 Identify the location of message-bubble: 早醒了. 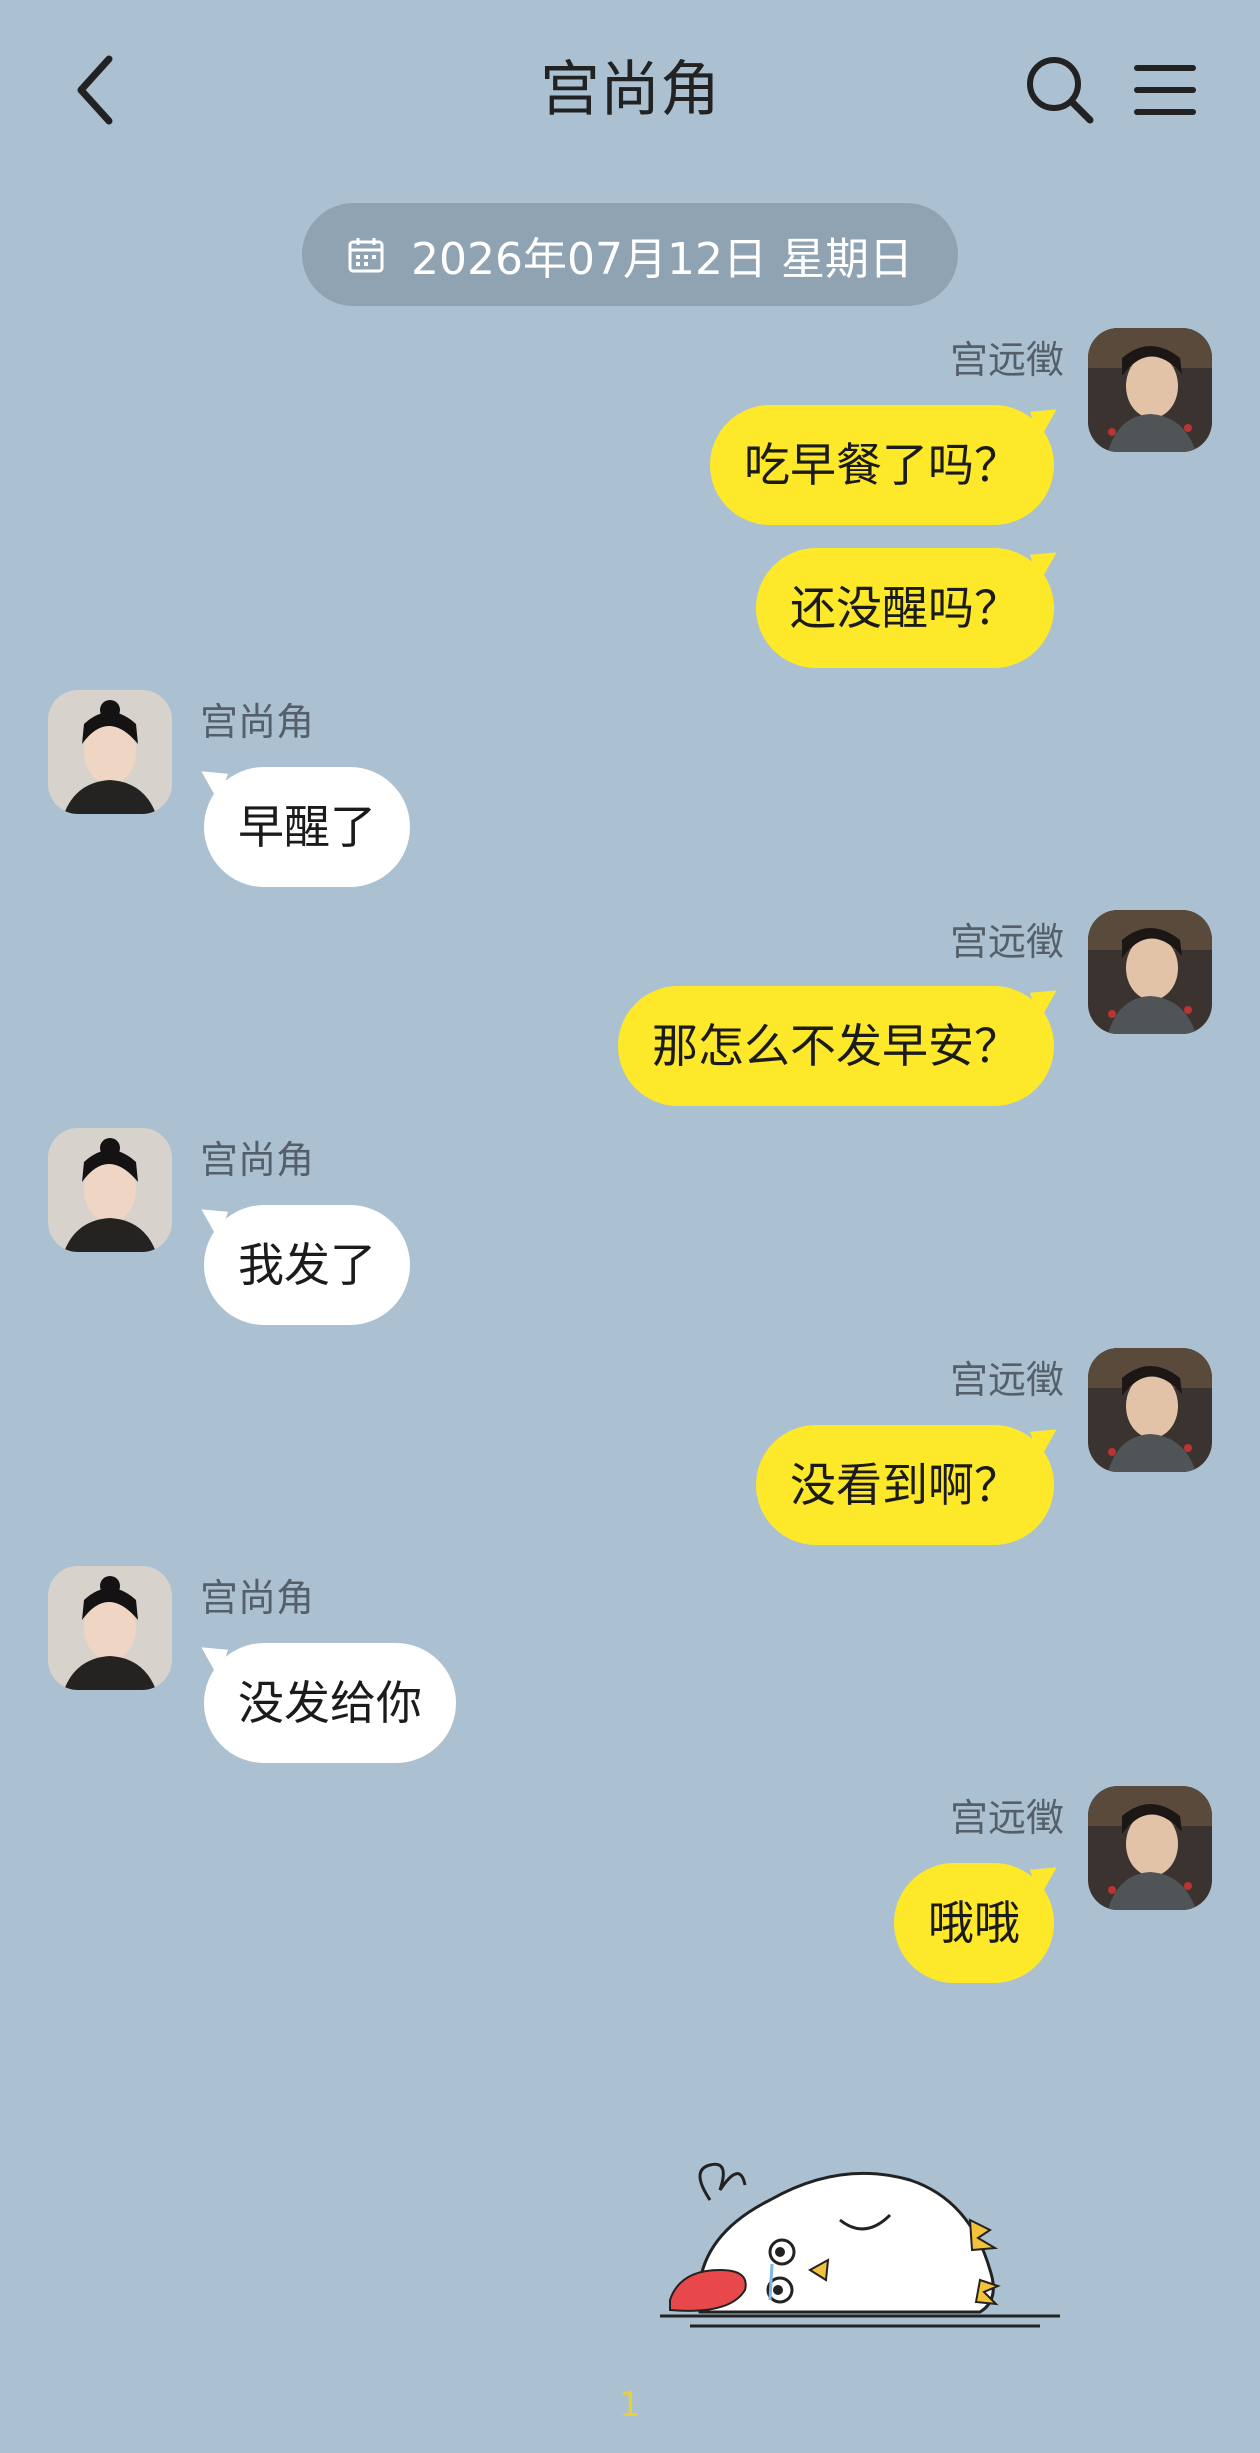
(307, 827).